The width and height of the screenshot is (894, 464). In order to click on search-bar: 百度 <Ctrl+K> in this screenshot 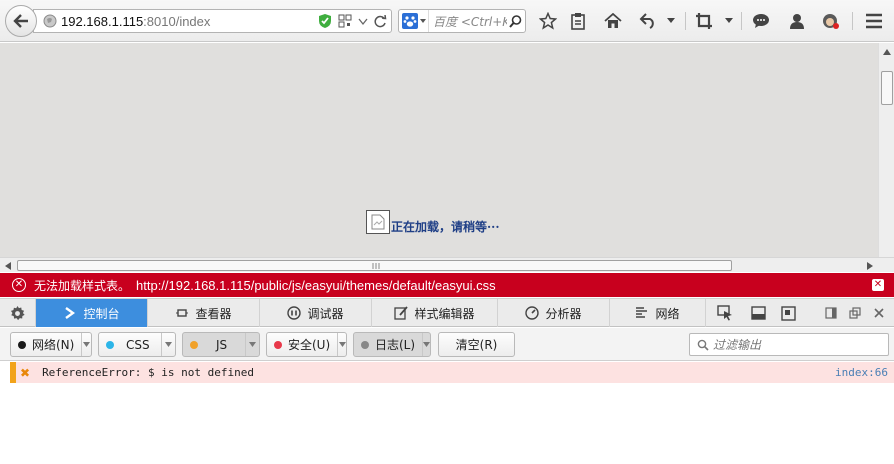, I will do `click(462, 21)`.